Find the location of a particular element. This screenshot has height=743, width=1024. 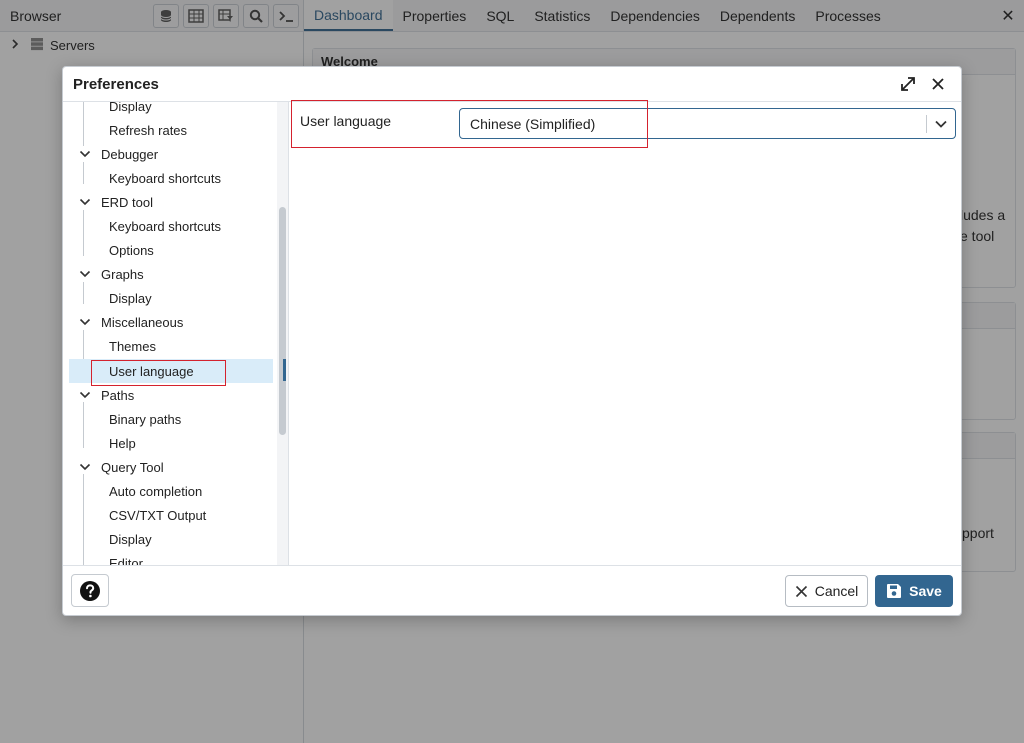

user-language-label: User language is located at coordinates (346, 121).